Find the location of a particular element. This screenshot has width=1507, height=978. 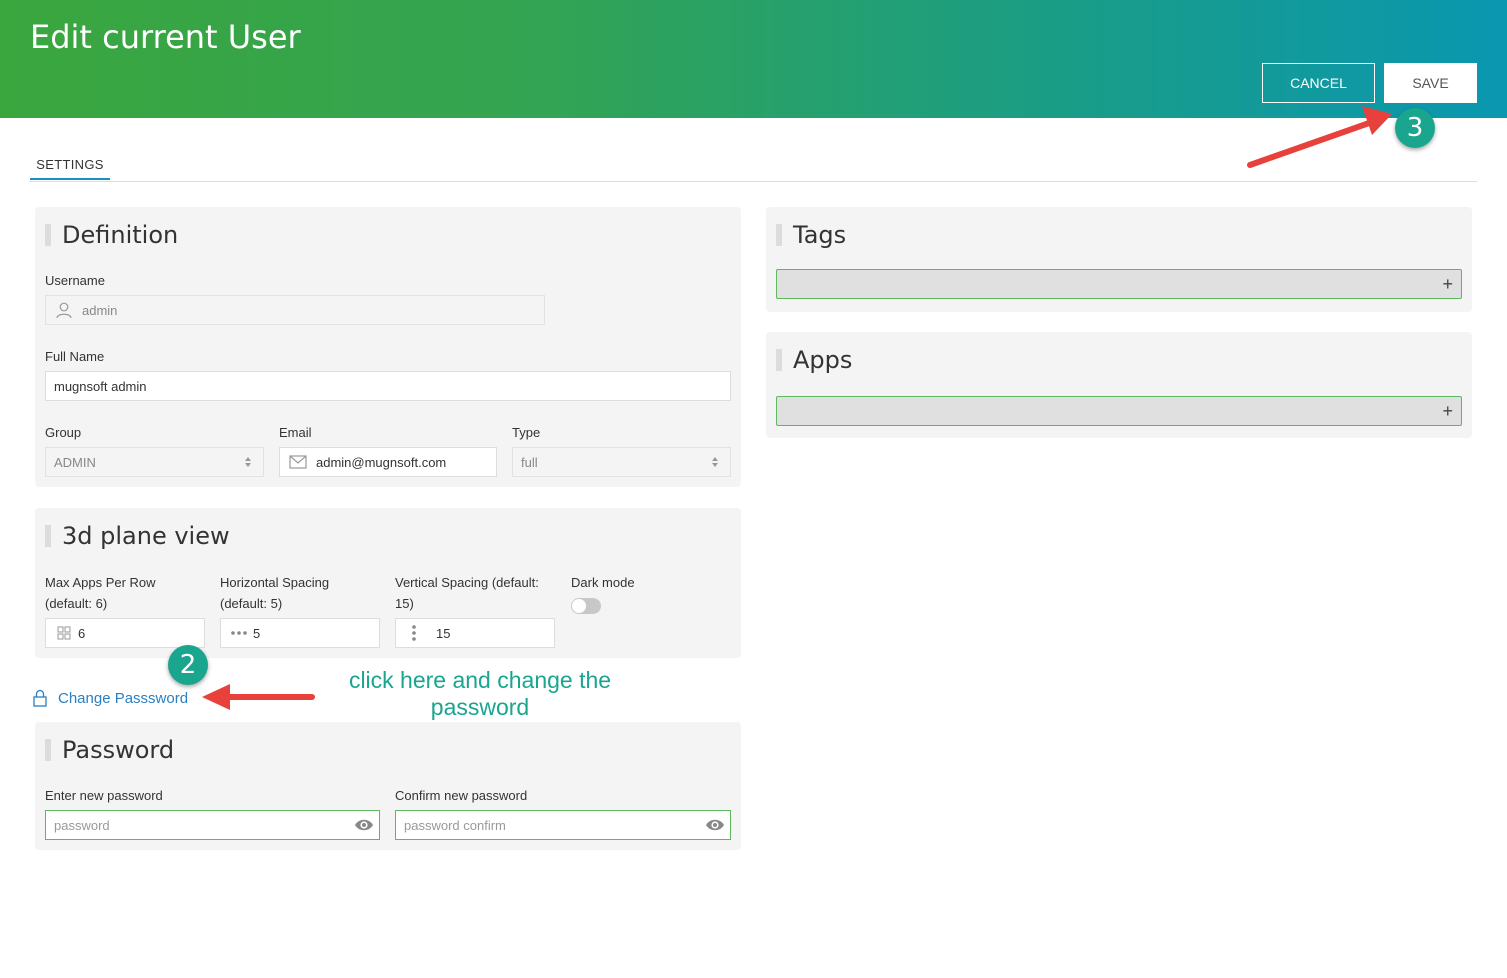

fullname-value: mugnsoft admin is located at coordinates (100, 386).